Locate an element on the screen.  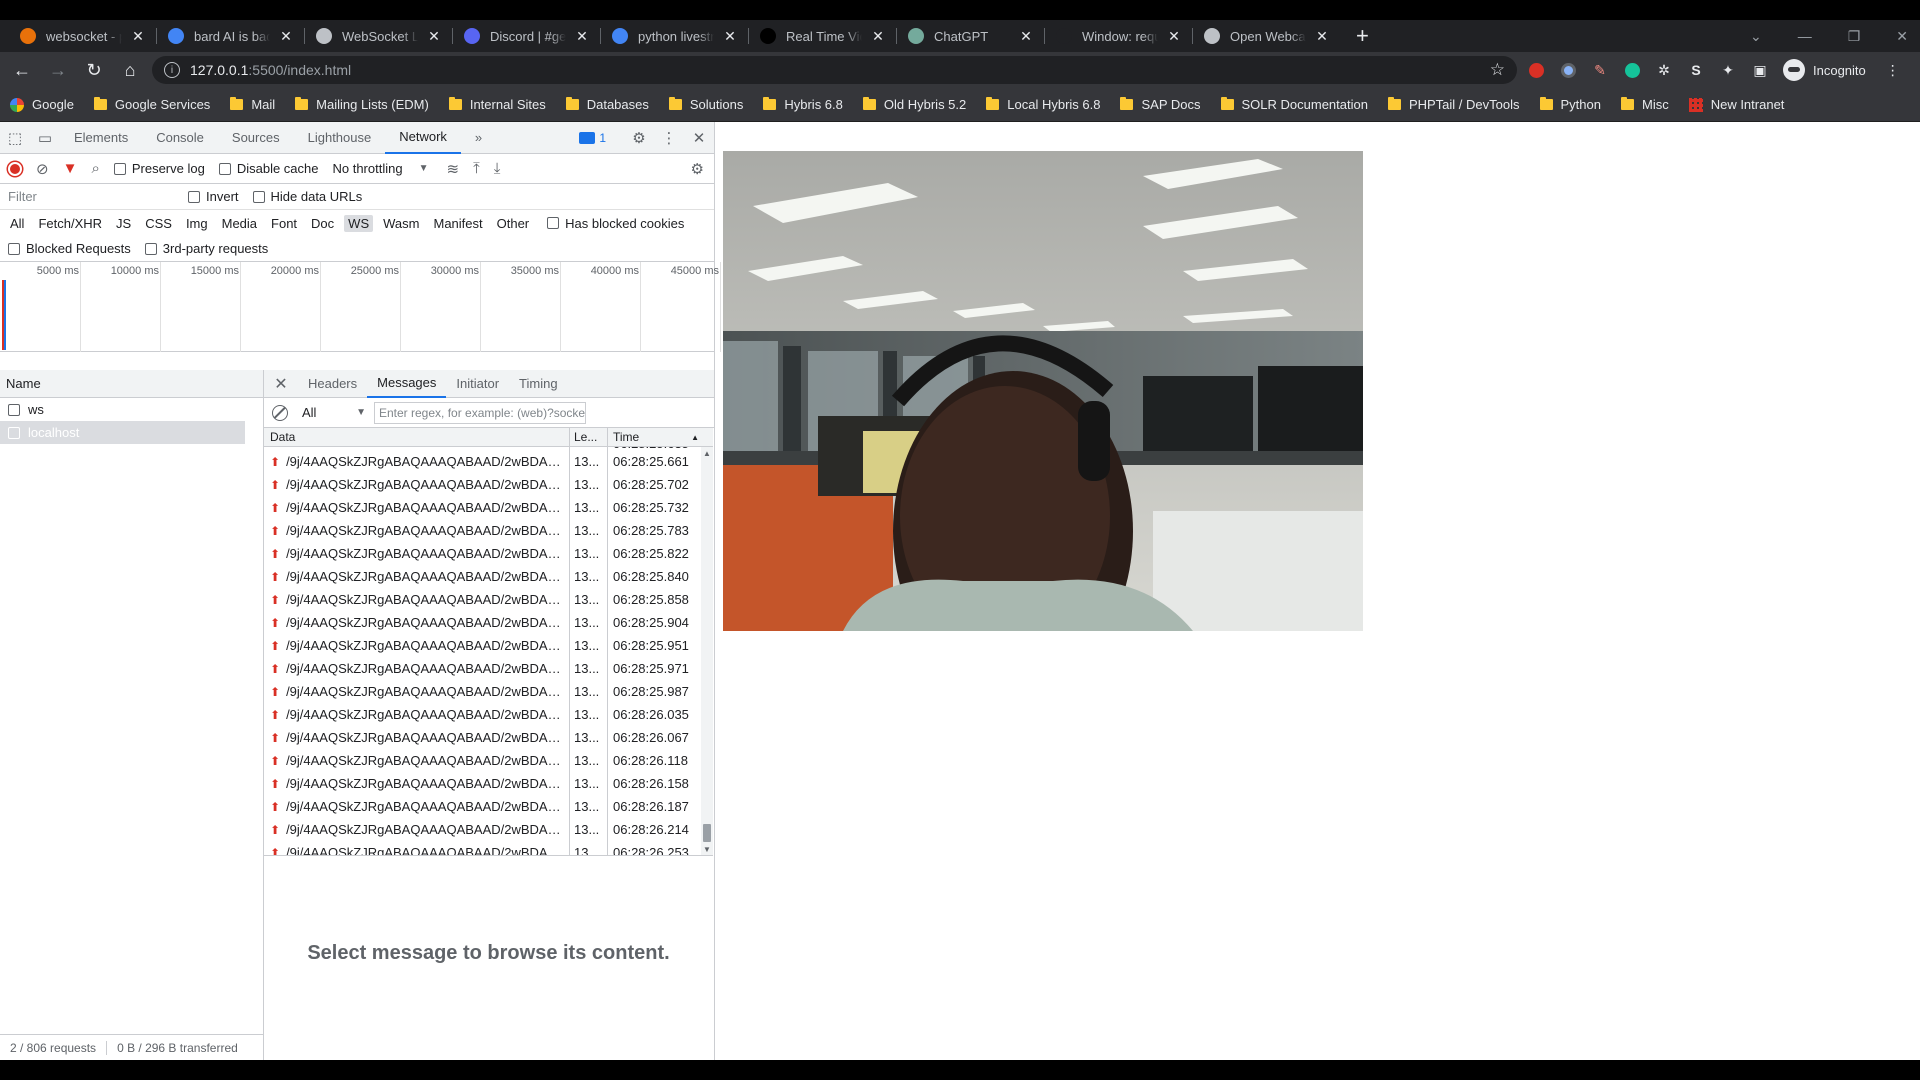
has-blocked-cookies-checkbox: Has blocked cookies is located at coordinates (615, 223).